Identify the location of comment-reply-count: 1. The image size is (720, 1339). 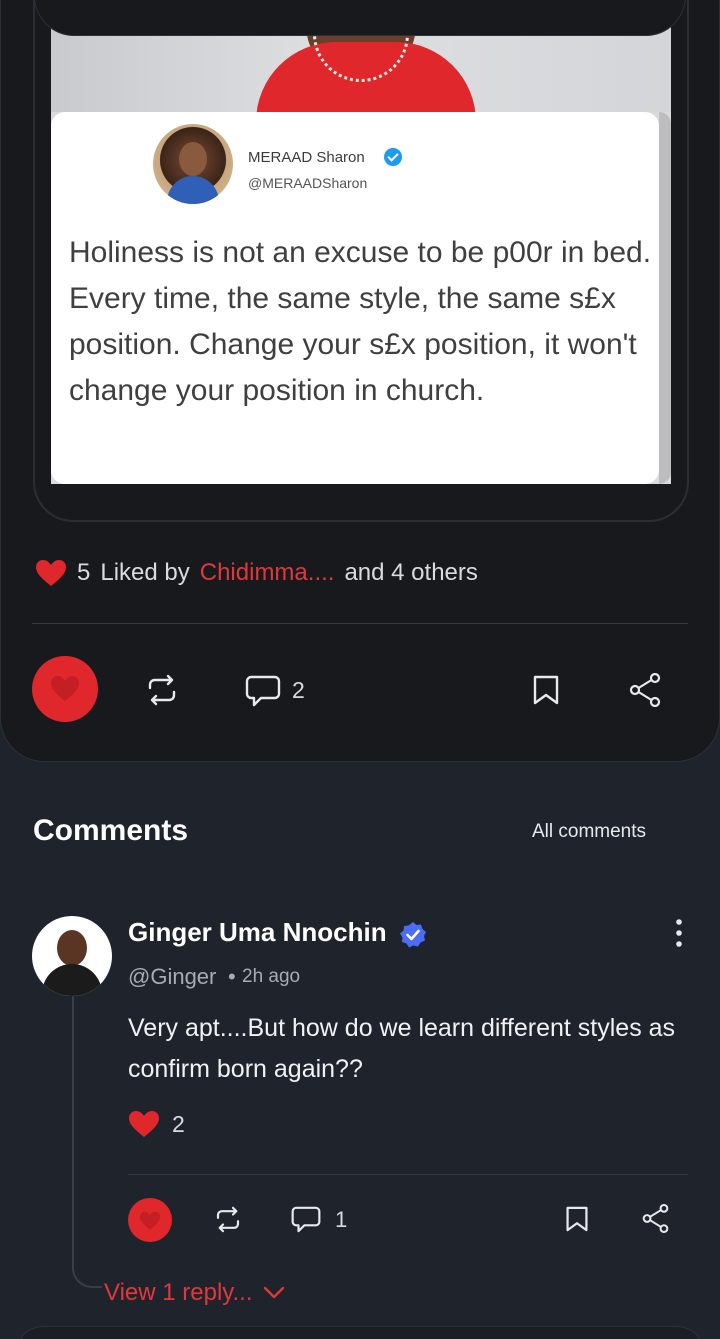
(341, 1219).